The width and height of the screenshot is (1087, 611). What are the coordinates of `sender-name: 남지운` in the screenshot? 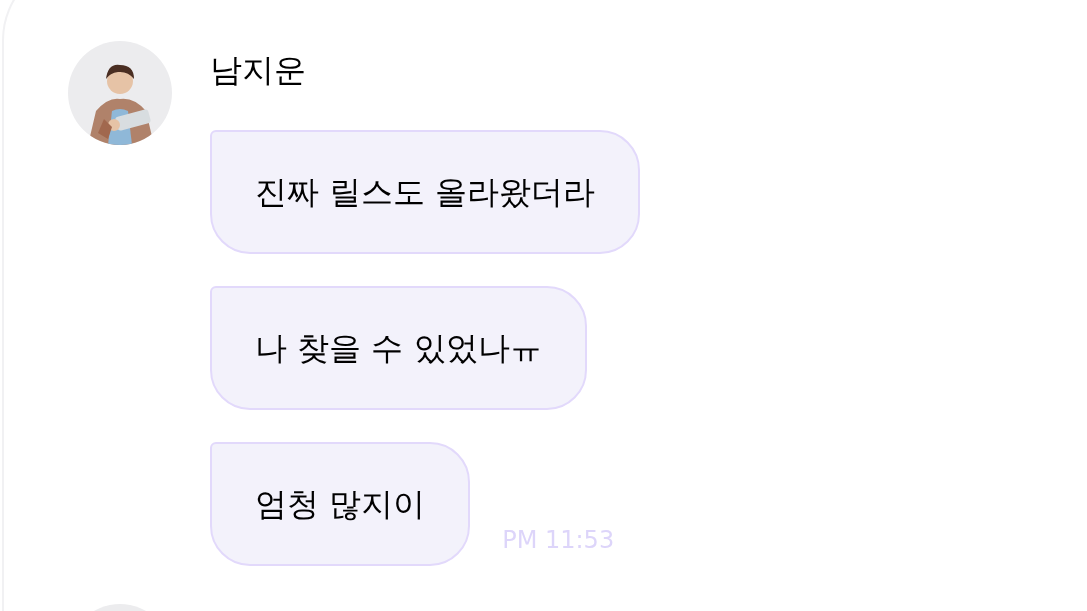 It's located at (258, 70).